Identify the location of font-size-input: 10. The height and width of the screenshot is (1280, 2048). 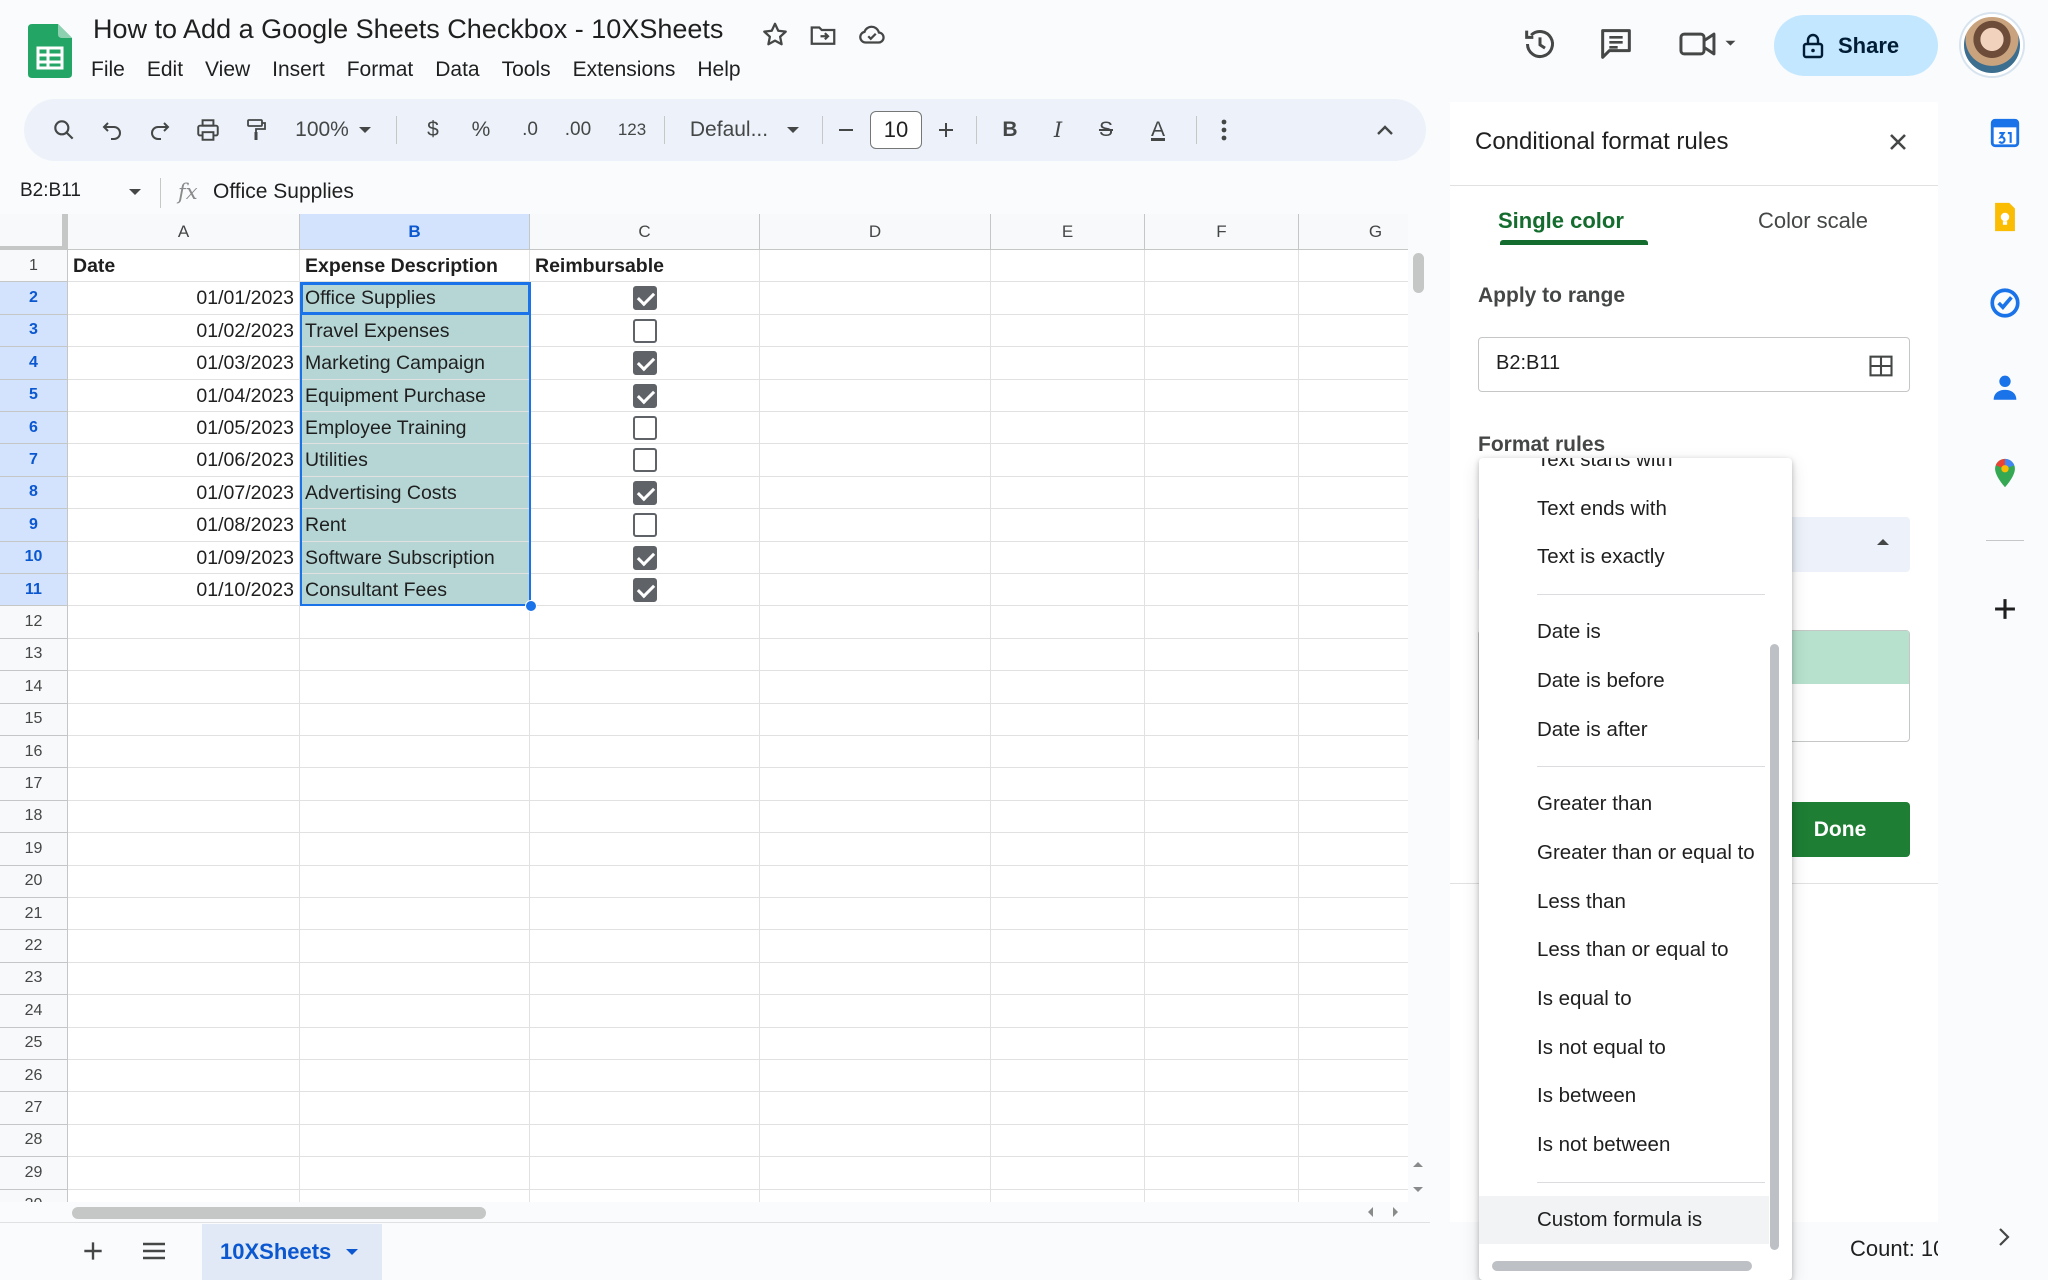
(896, 130).